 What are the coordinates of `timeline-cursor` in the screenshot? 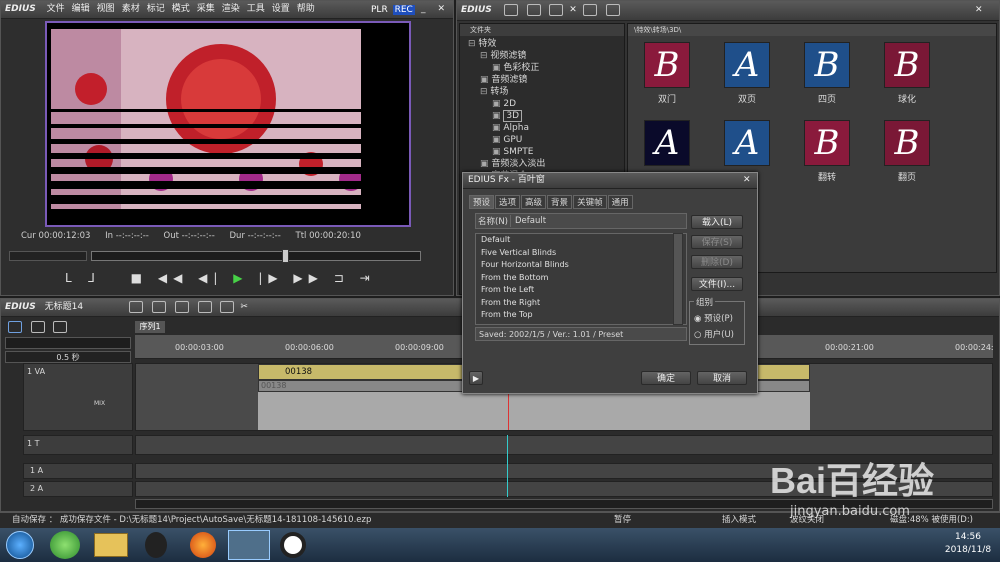 It's located at (508, 411).